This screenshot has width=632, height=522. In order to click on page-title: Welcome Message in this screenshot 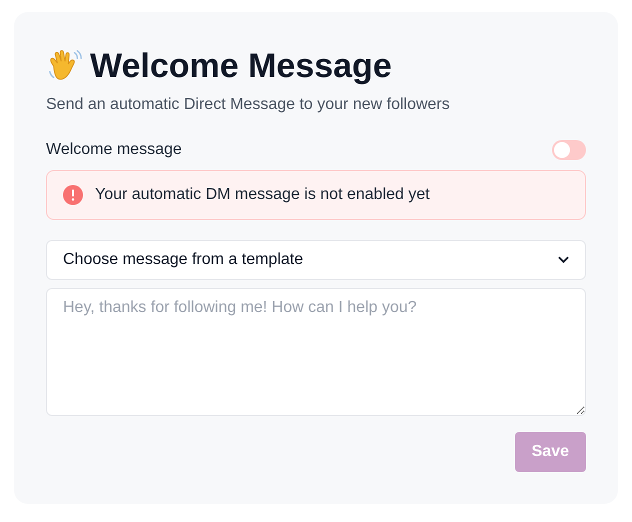, I will do `click(241, 66)`.